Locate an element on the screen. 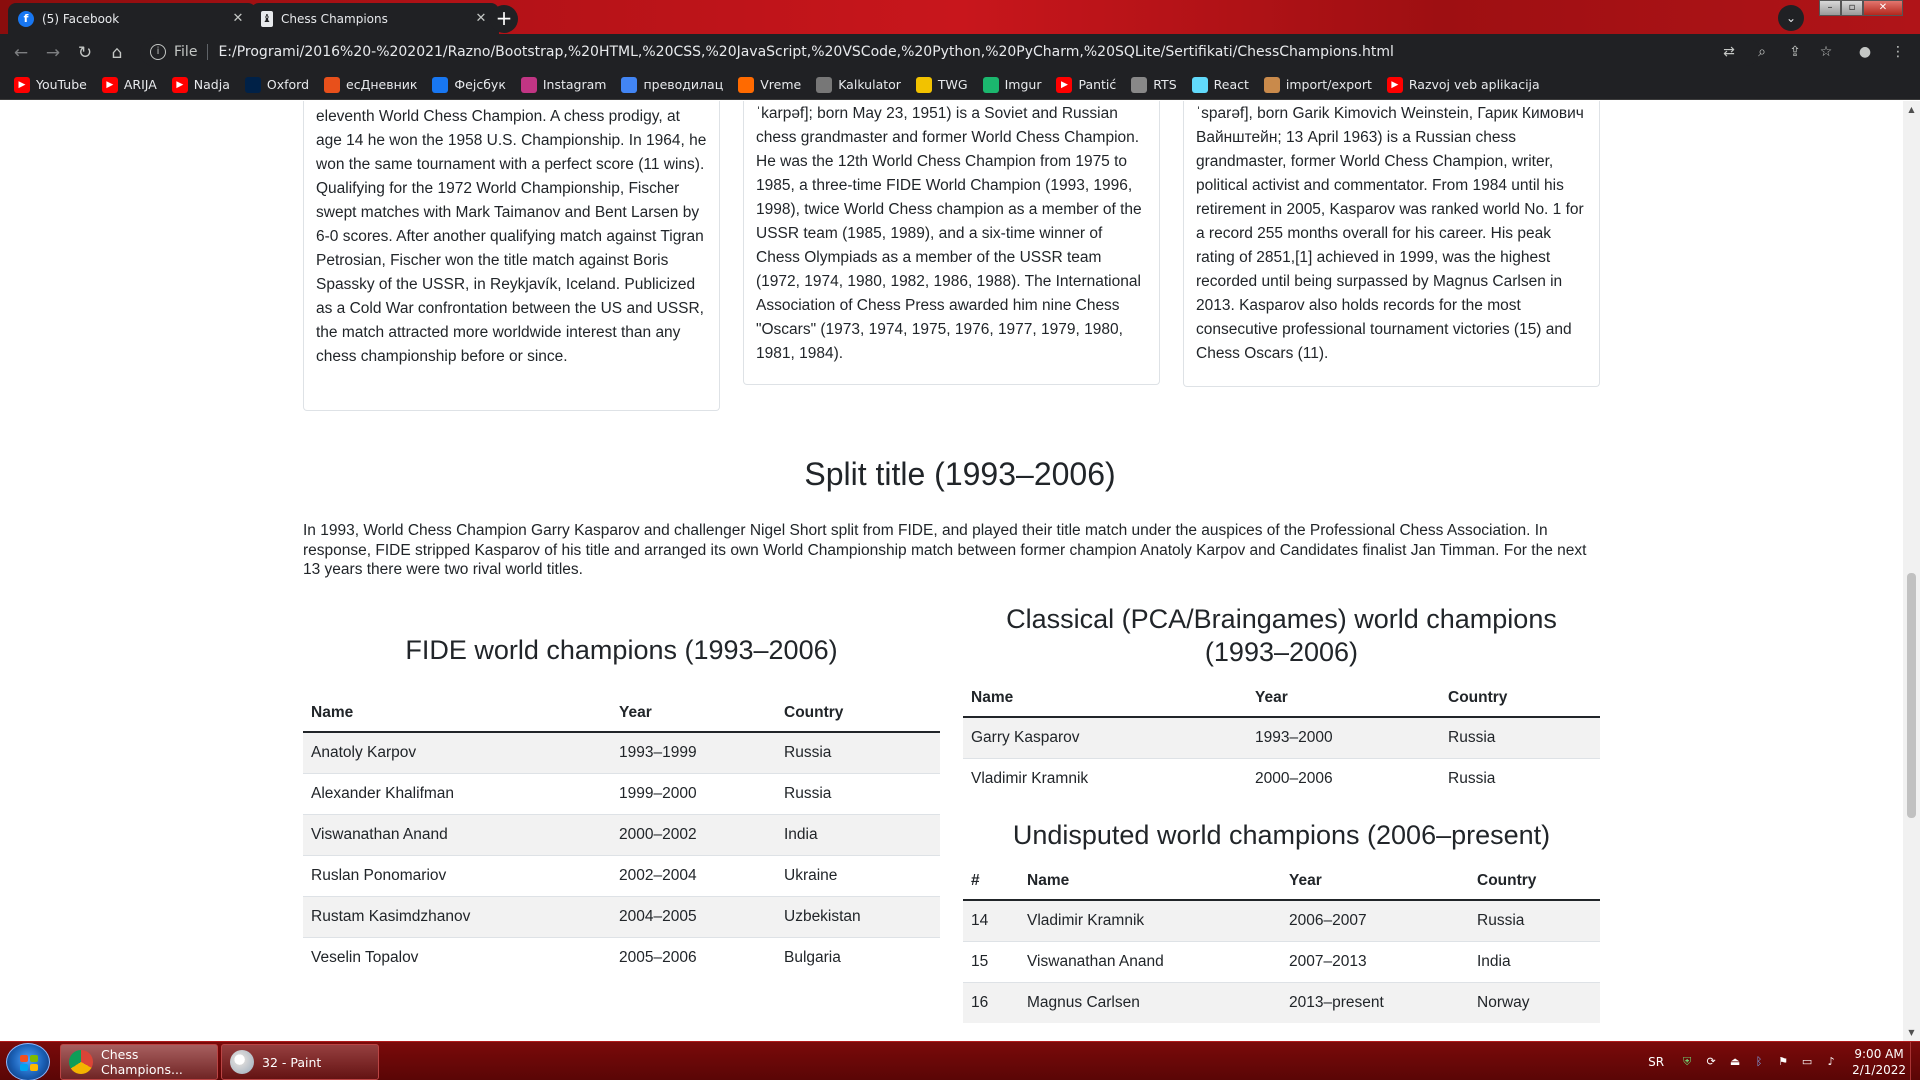 The width and height of the screenshot is (1920, 1080). scroll-down-arrow-icon: ▼ is located at coordinates (1911, 1032).